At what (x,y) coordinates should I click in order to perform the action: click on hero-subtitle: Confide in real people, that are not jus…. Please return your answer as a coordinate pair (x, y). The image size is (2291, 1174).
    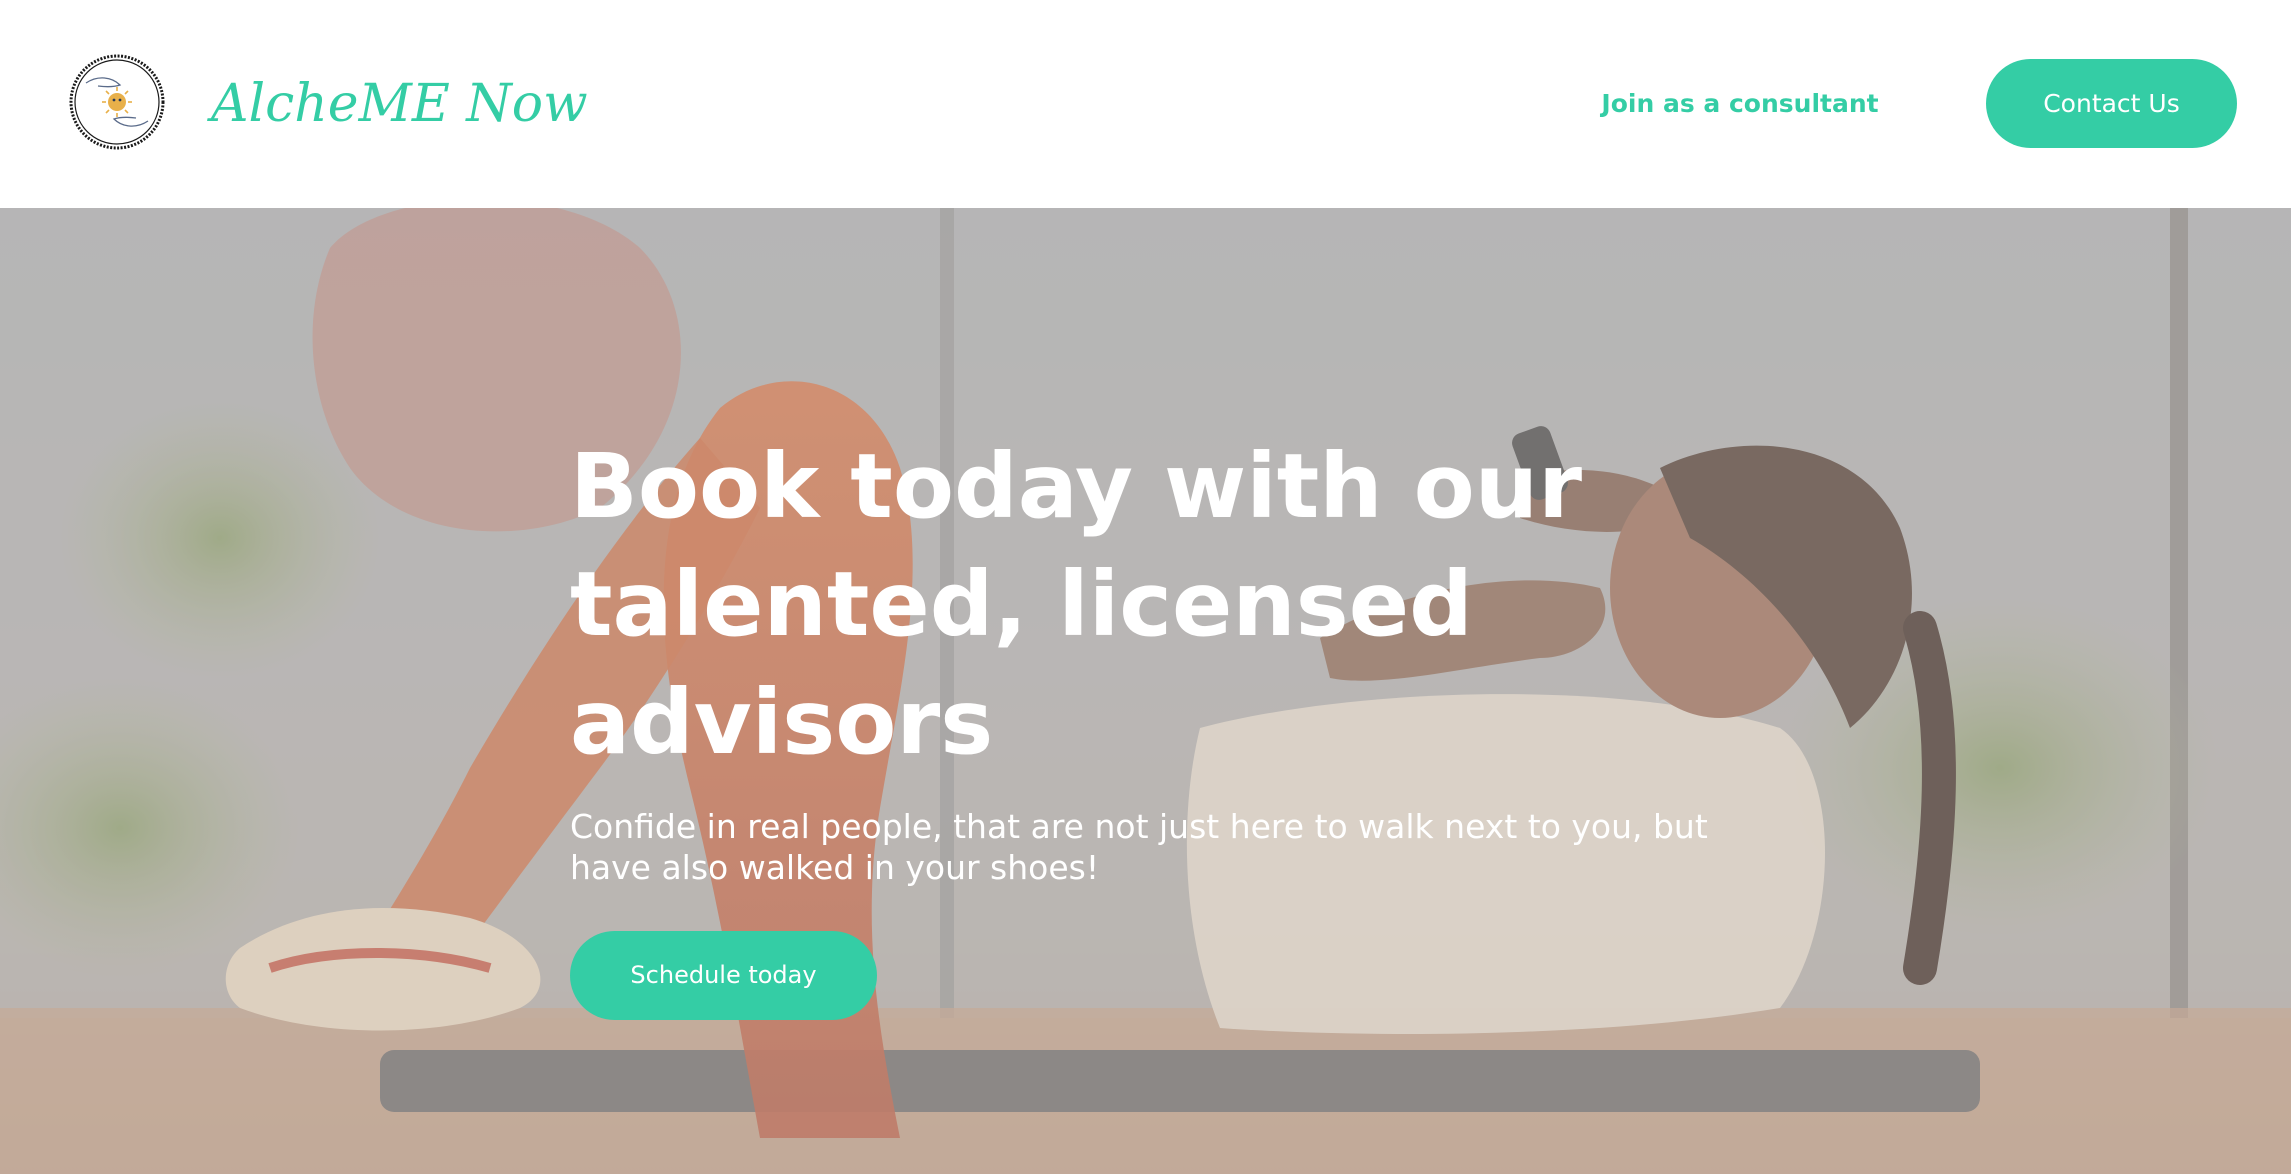
    Looking at the image, I should click on (1139, 847).